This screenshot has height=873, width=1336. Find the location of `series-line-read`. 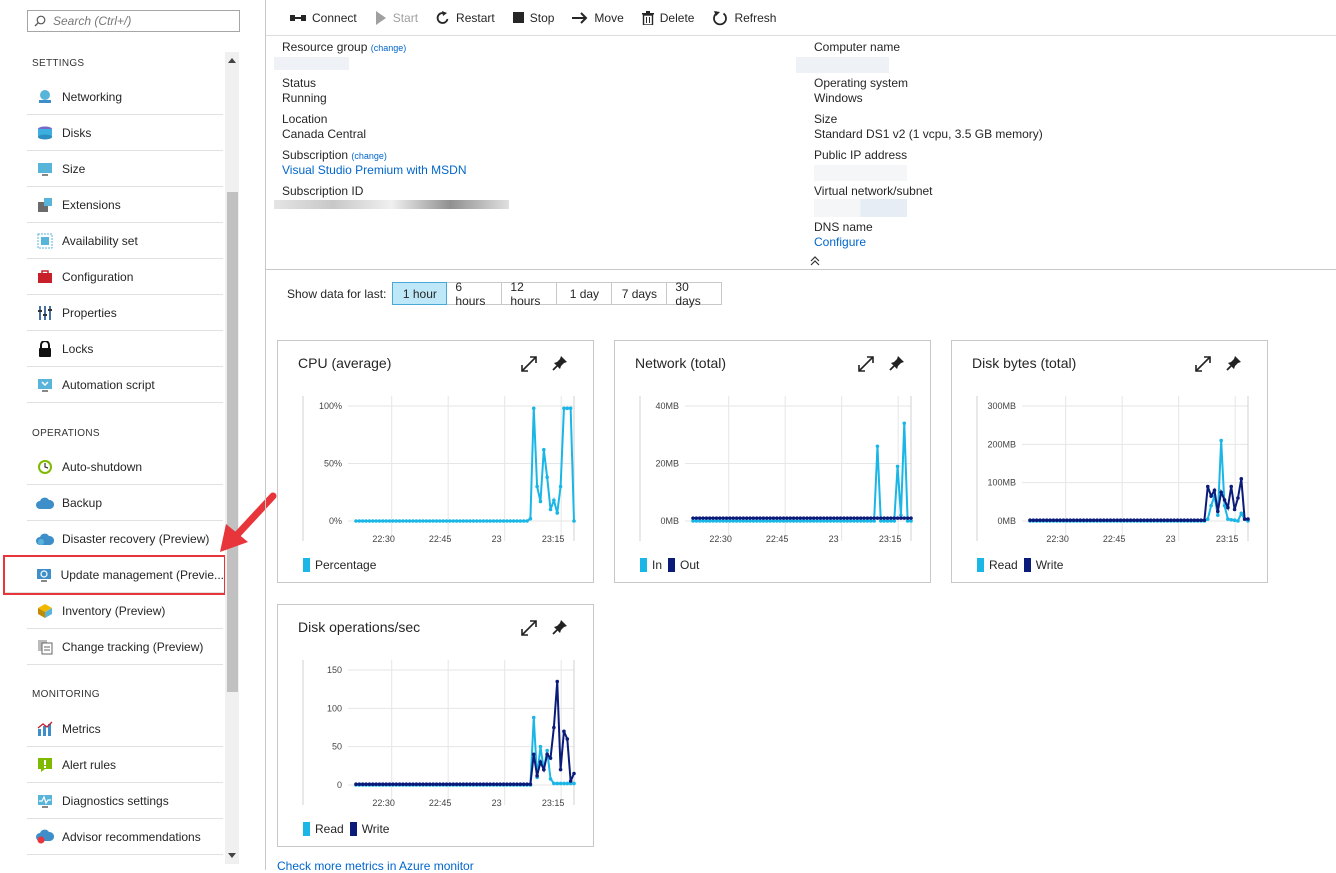

series-line-read is located at coordinates (1139, 481).